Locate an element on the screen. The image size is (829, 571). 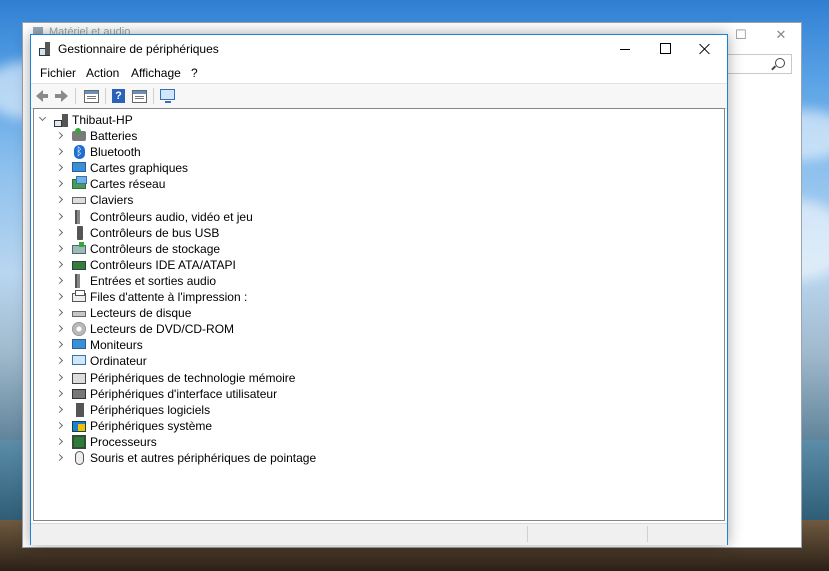
tree-item: Périphériques logiciels is located at coordinates (374, 410).